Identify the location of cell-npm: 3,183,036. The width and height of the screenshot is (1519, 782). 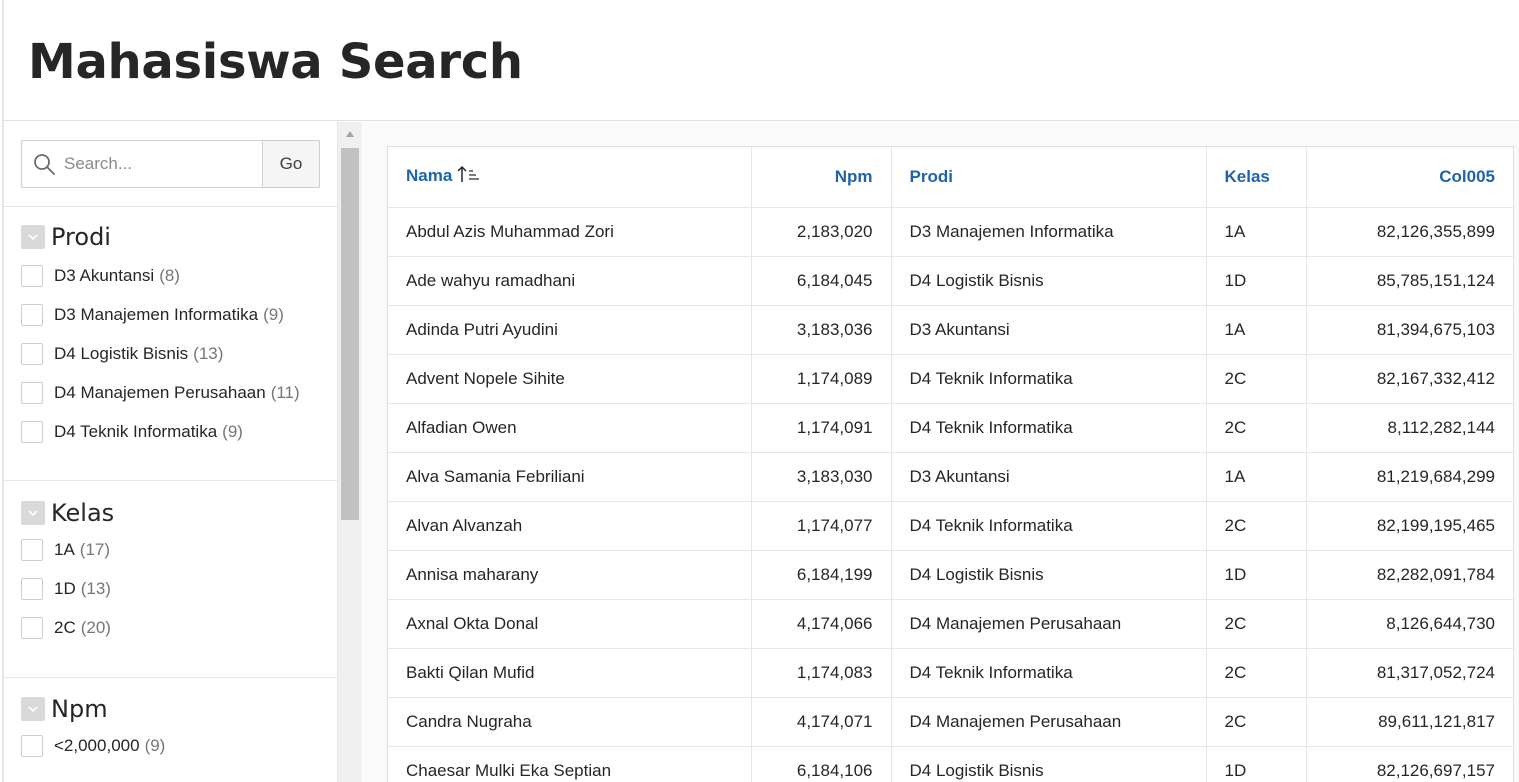
(821, 330).